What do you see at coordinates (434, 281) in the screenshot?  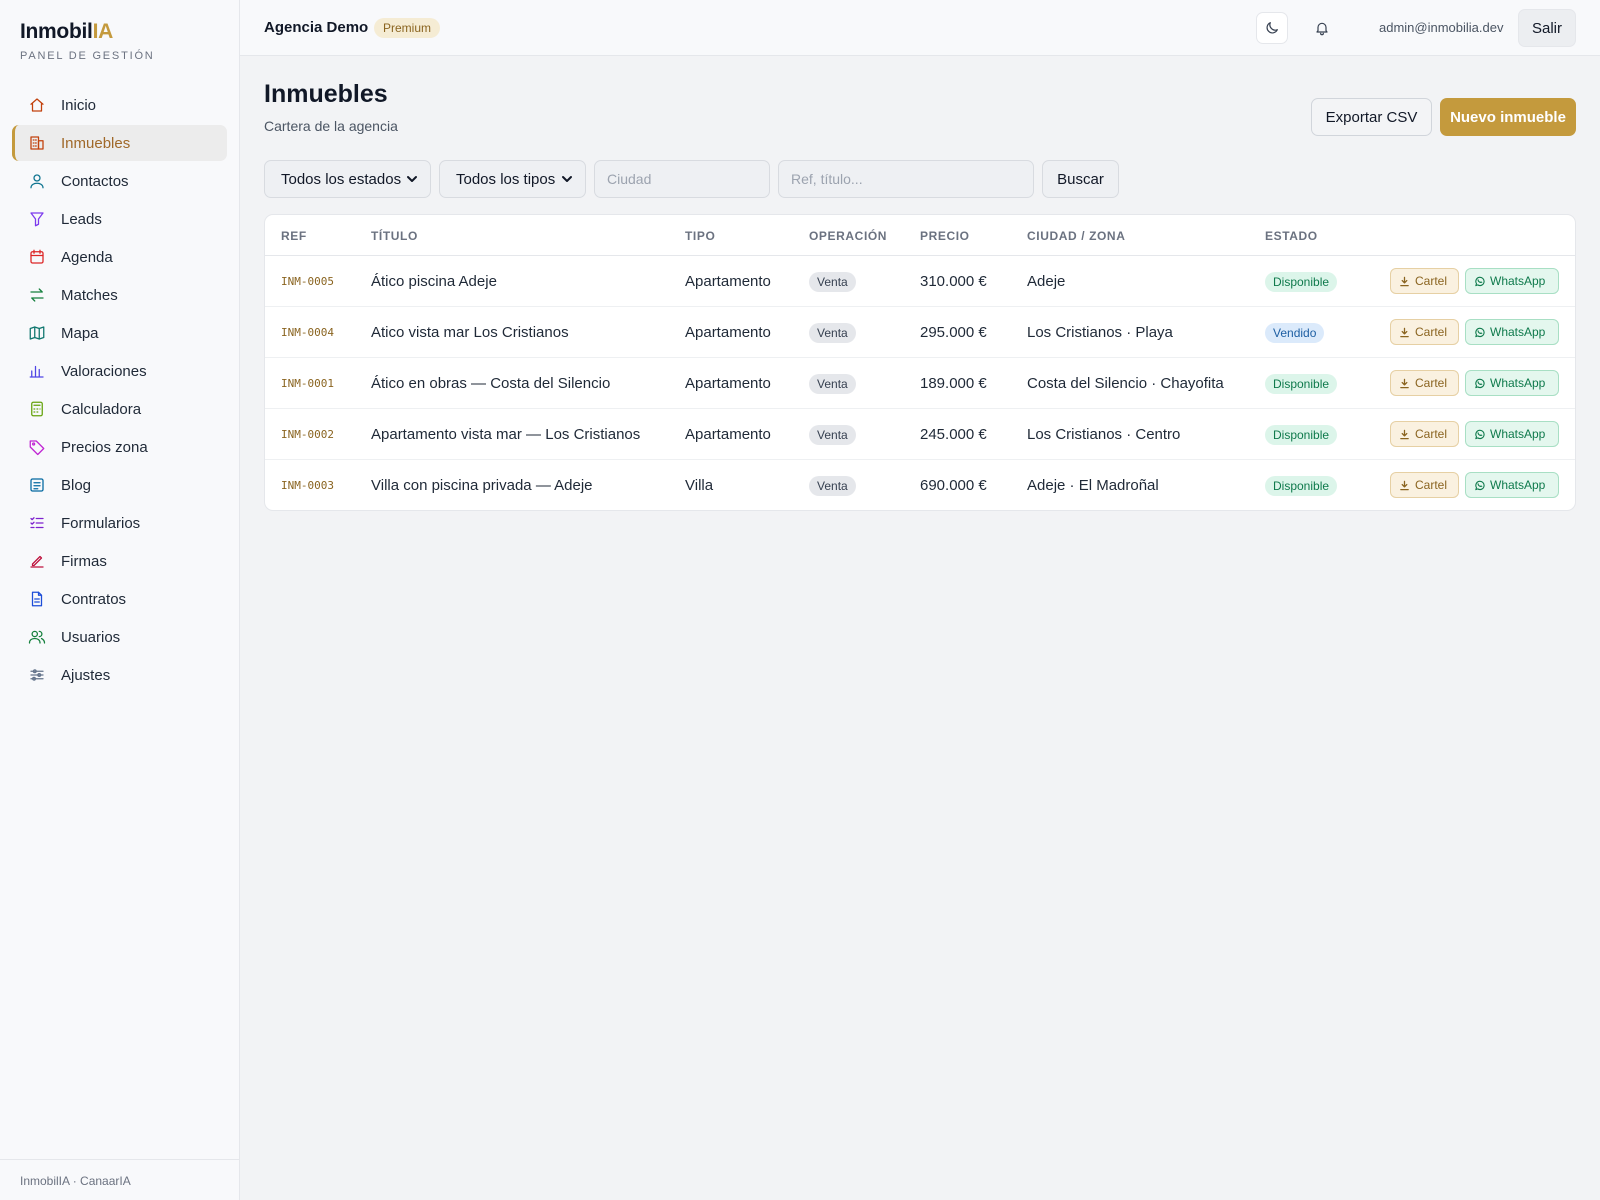 I see `title-cell: Ático piscina Adeje` at bounding box center [434, 281].